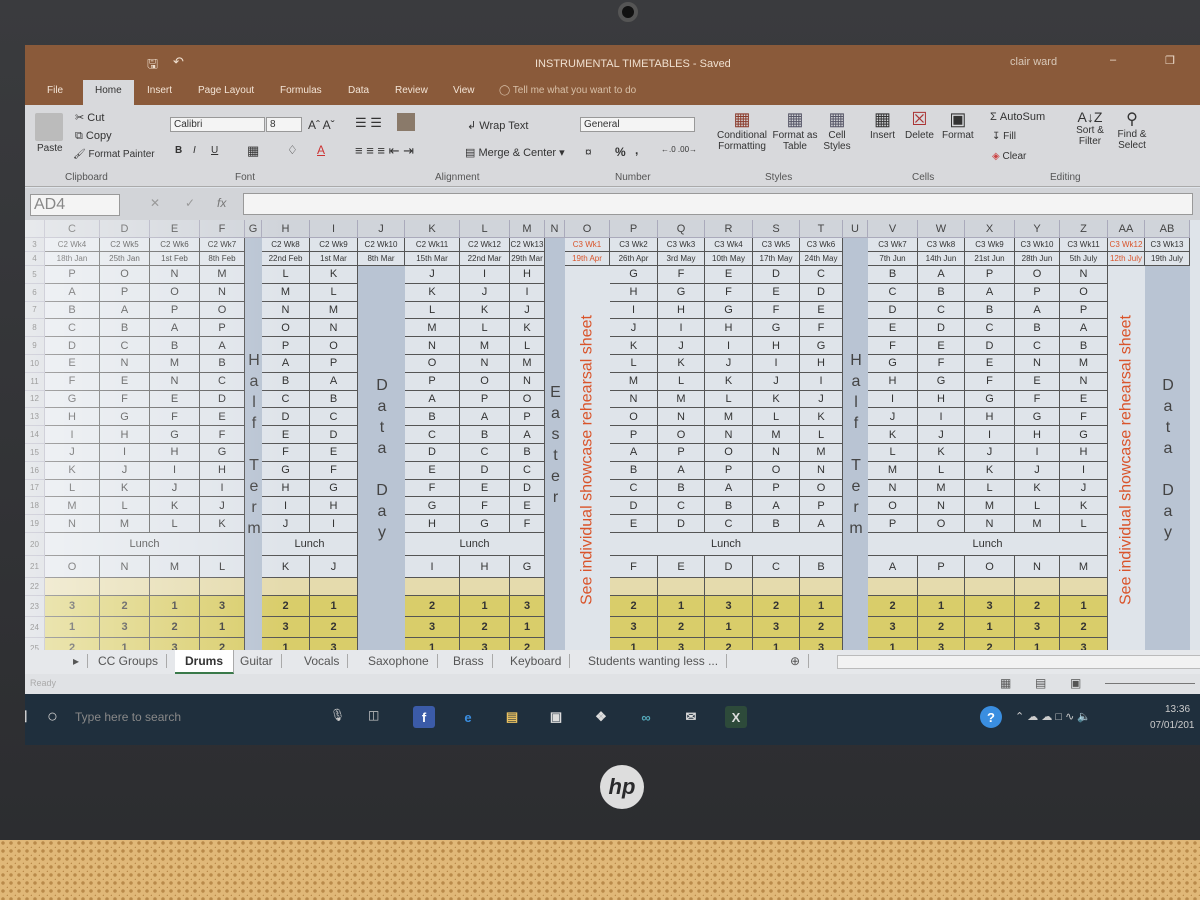  Describe the element at coordinates (72, 328) in the screenshot. I see `student-slot-cell: C` at that location.